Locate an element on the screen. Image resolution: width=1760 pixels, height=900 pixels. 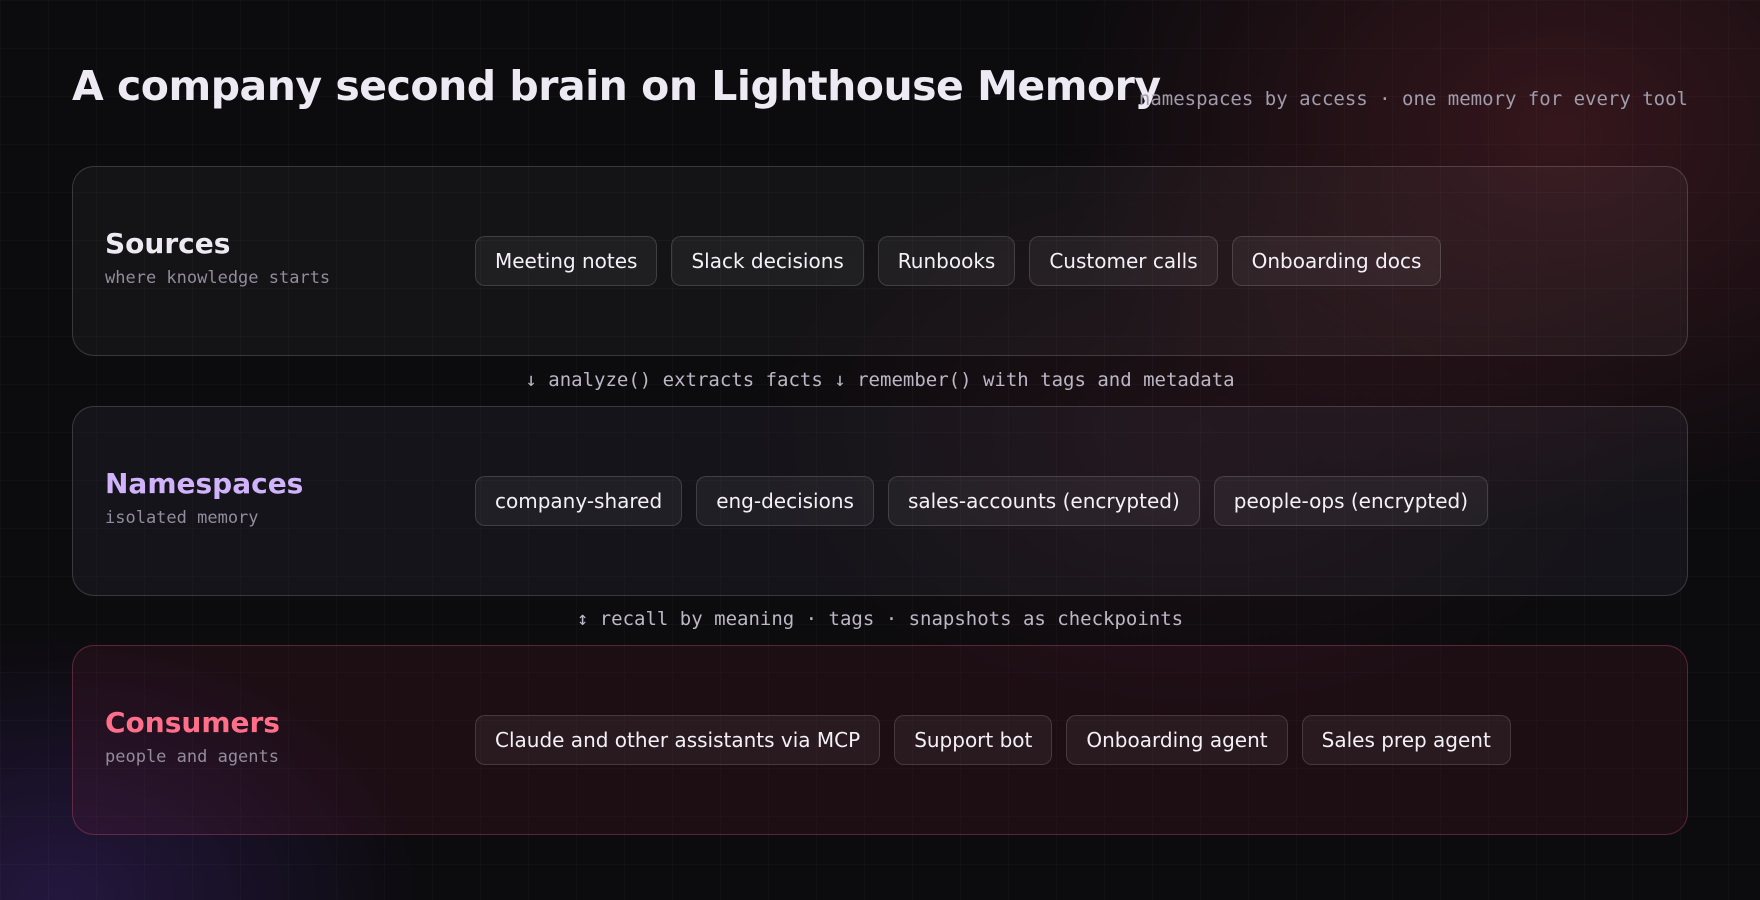
chip-sales-prep-agent: Sales prep agent is located at coordinates (1406, 740).